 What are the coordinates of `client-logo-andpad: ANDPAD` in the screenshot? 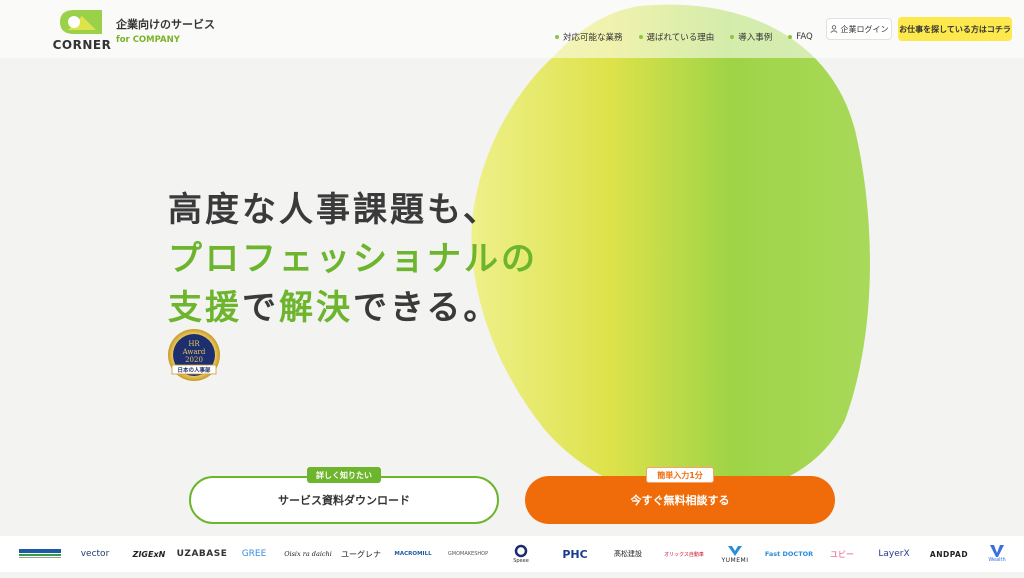 It's located at (949, 554).